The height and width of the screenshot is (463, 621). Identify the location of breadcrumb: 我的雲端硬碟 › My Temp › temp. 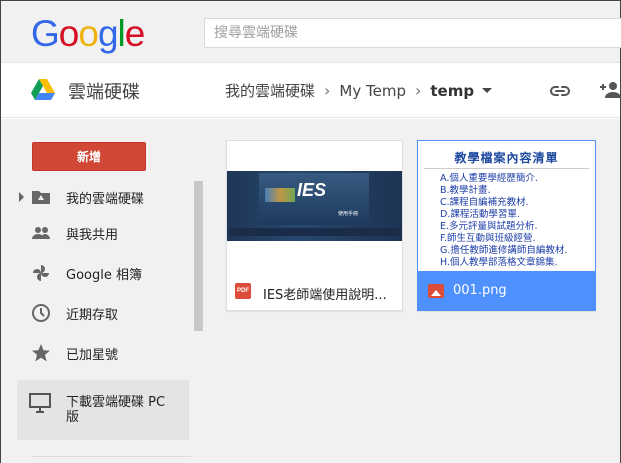
(359, 90).